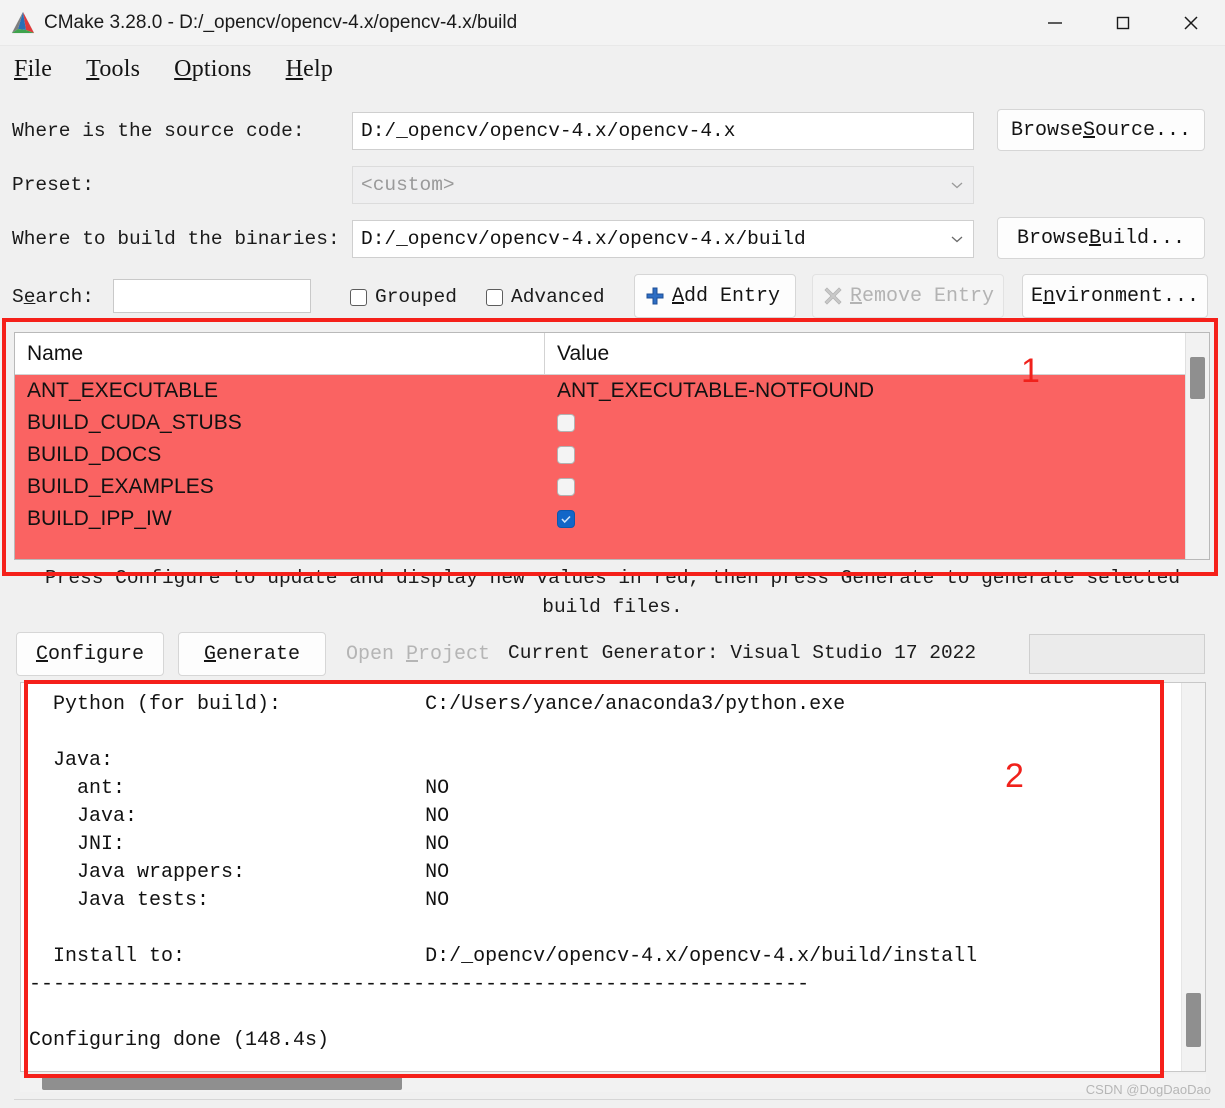 Image resolution: width=1225 pixels, height=1108 pixels. Describe the element at coordinates (41, 654) in the screenshot. I see `configure-mnemonic: C` at that location.